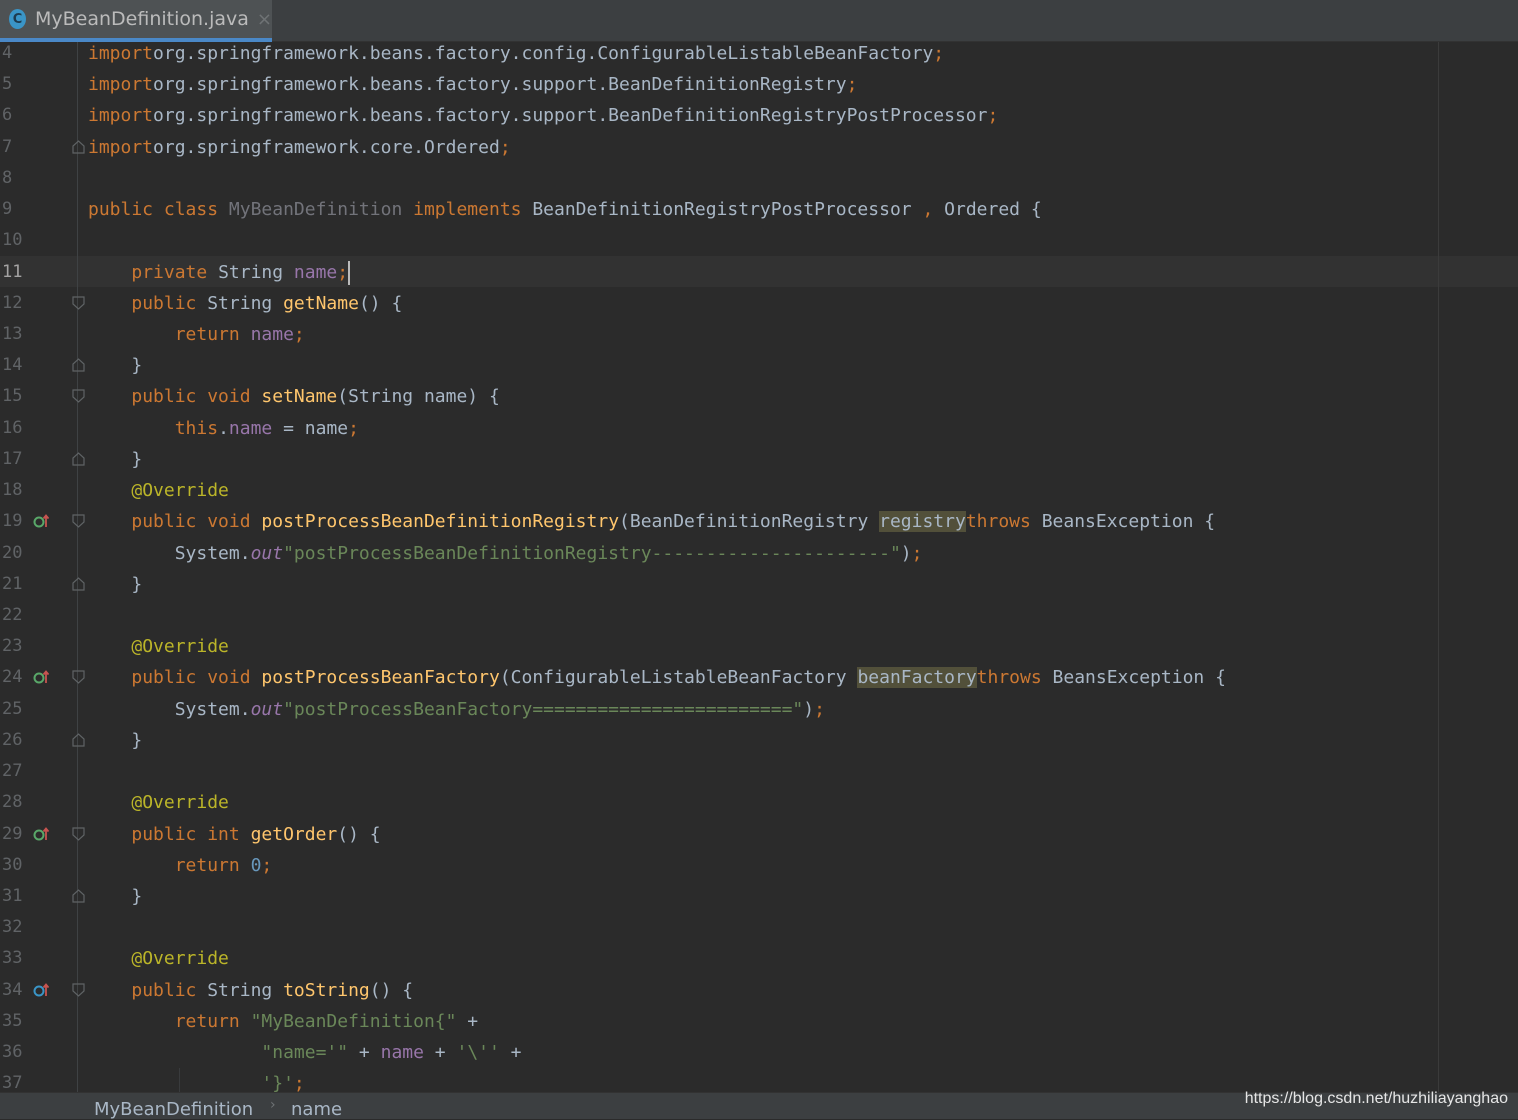 Image resolution: width=1518 pixels, height=1120 pixels. What do you see at coordinates (12, 552) in the screenshot?
I see `line-number: 20` at bounding box center [12, 552].